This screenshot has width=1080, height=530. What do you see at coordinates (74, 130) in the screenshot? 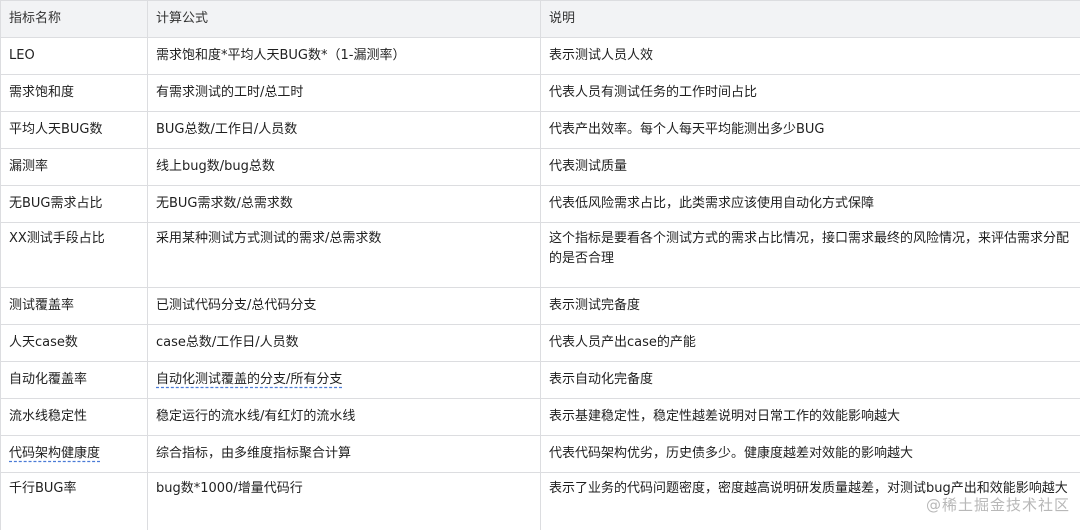
I see `metric-name-cell: 平均人天BUG数` at bounding box center [74, 130].